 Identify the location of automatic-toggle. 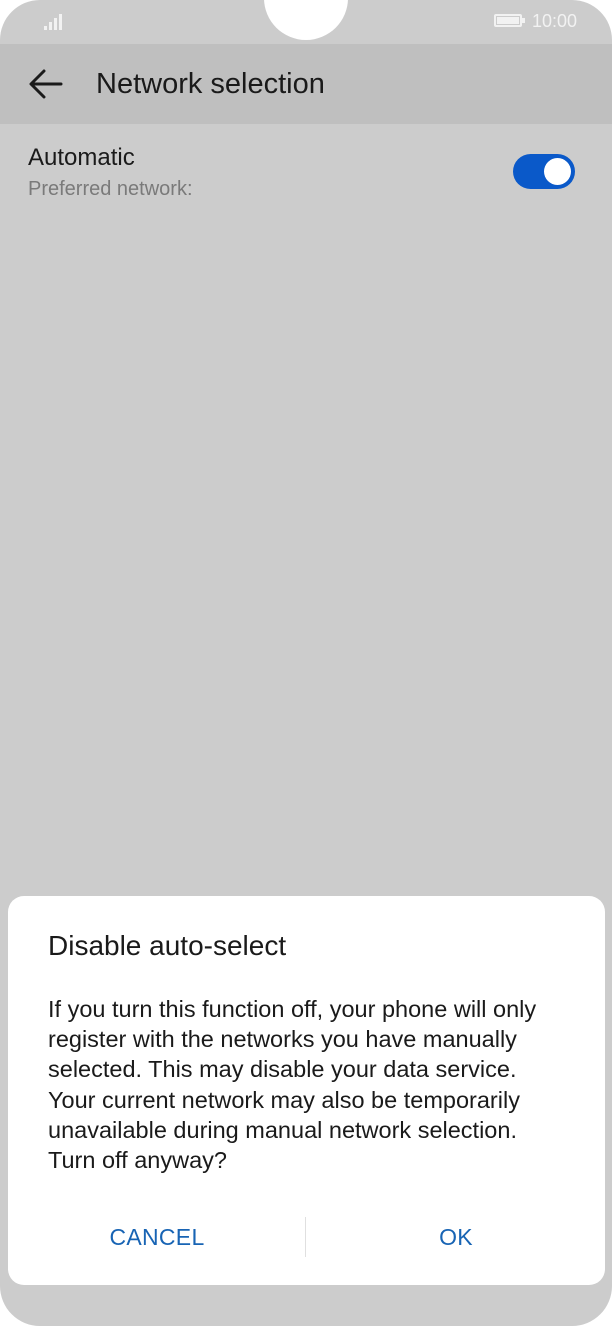
(544, 171).